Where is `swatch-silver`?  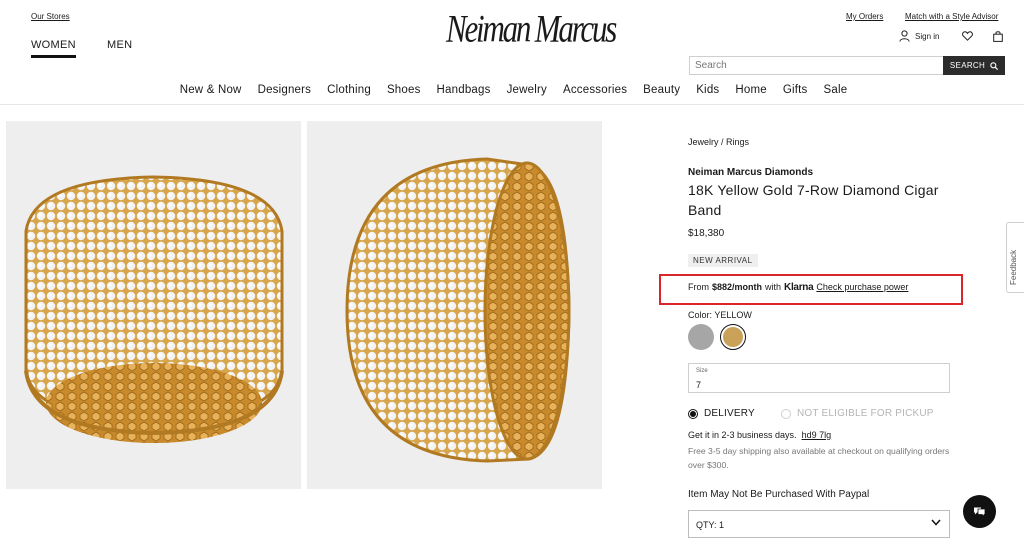 swatch-silver is located at coordinates (701, 337).